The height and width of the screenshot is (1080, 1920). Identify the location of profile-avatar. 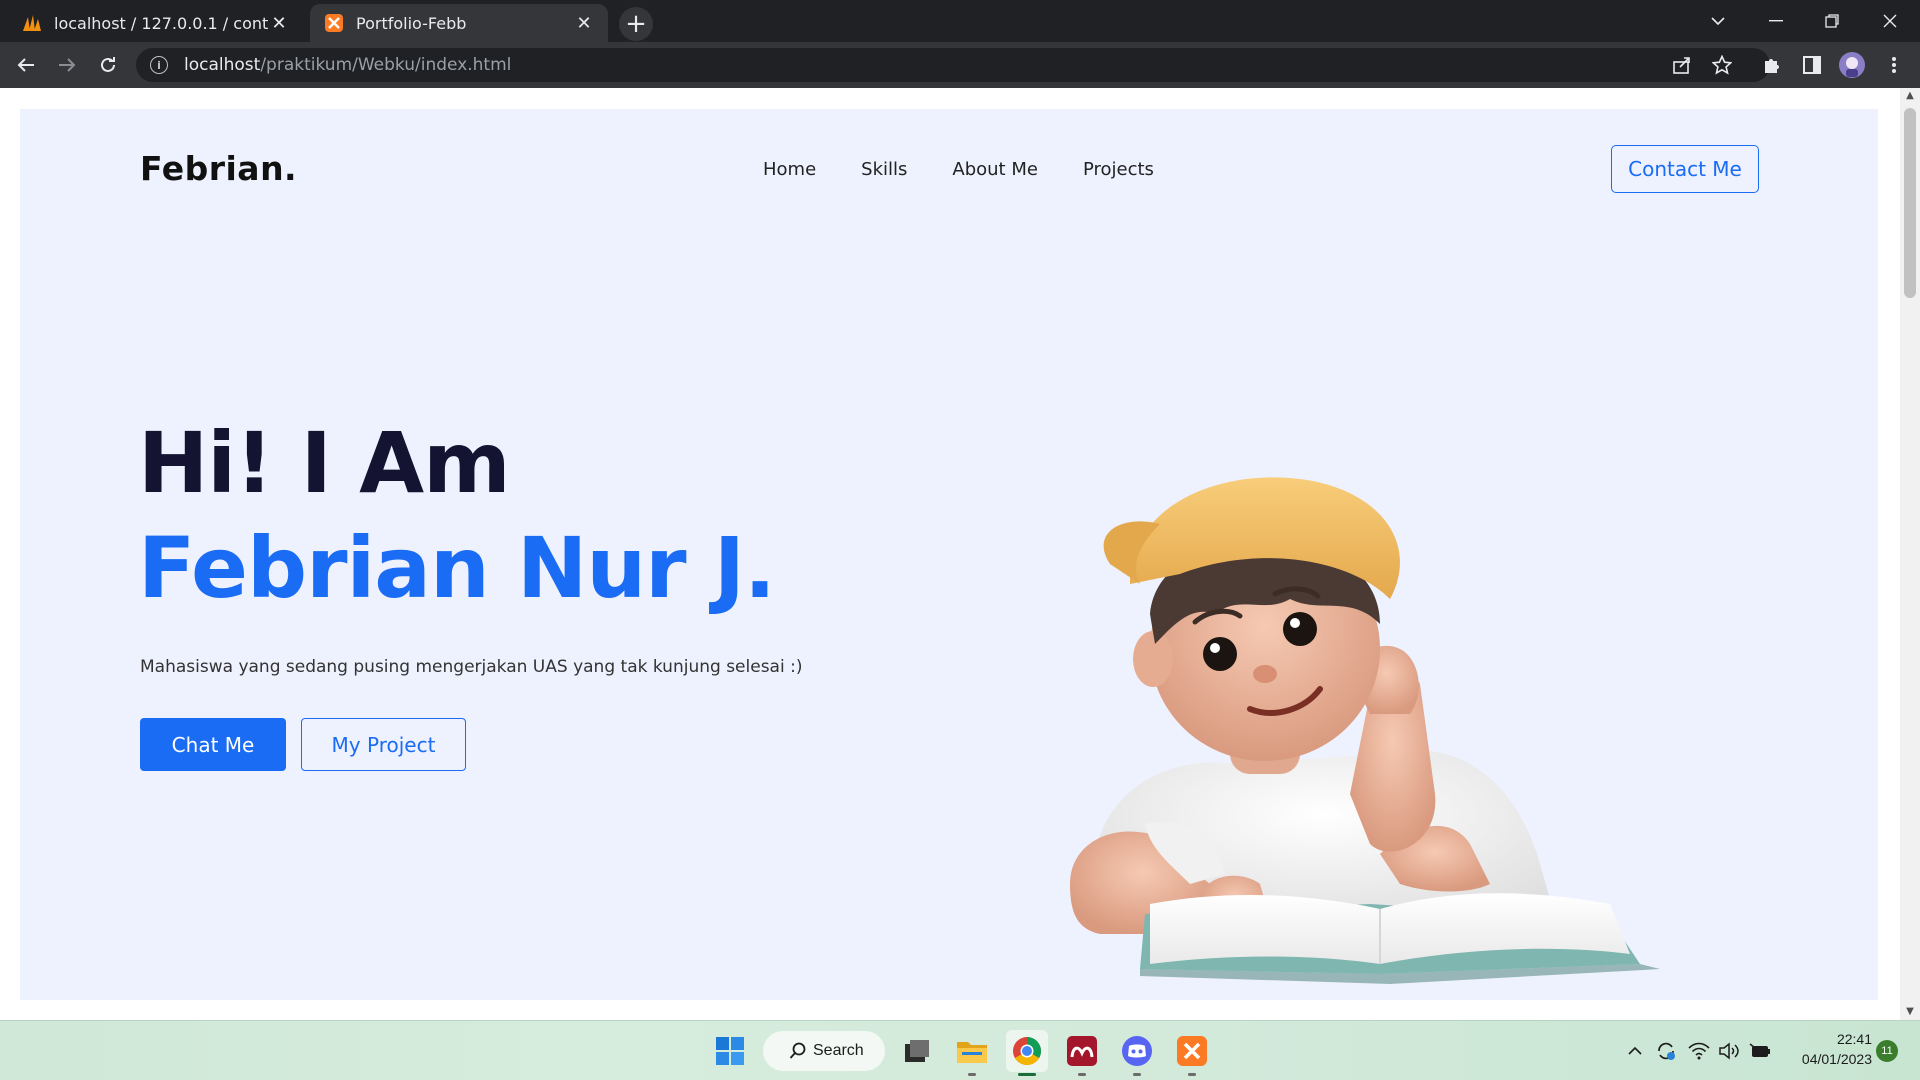
(1852, 65).